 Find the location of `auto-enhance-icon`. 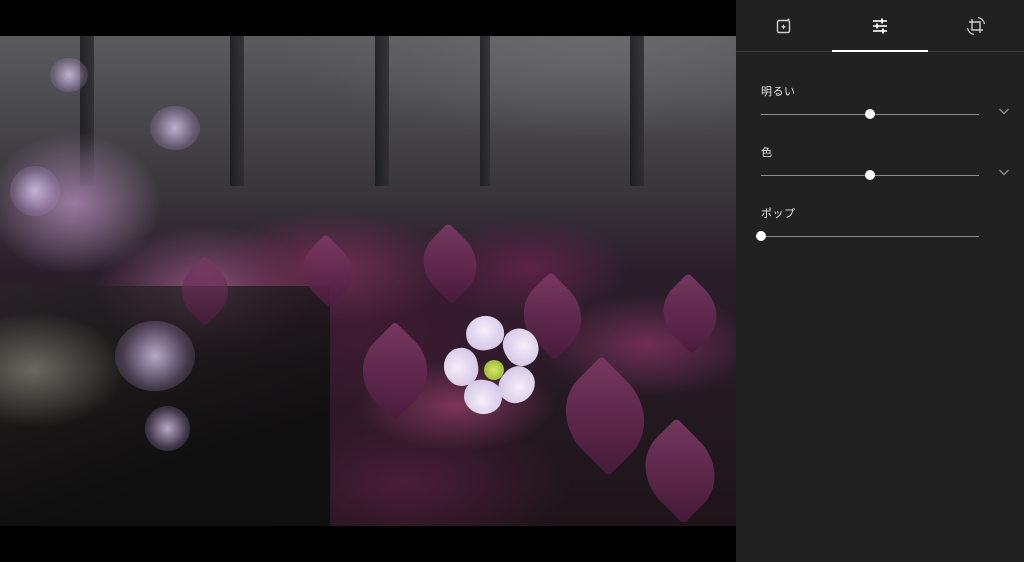

auto-enhance-icon is located at coordinates (784, 26).